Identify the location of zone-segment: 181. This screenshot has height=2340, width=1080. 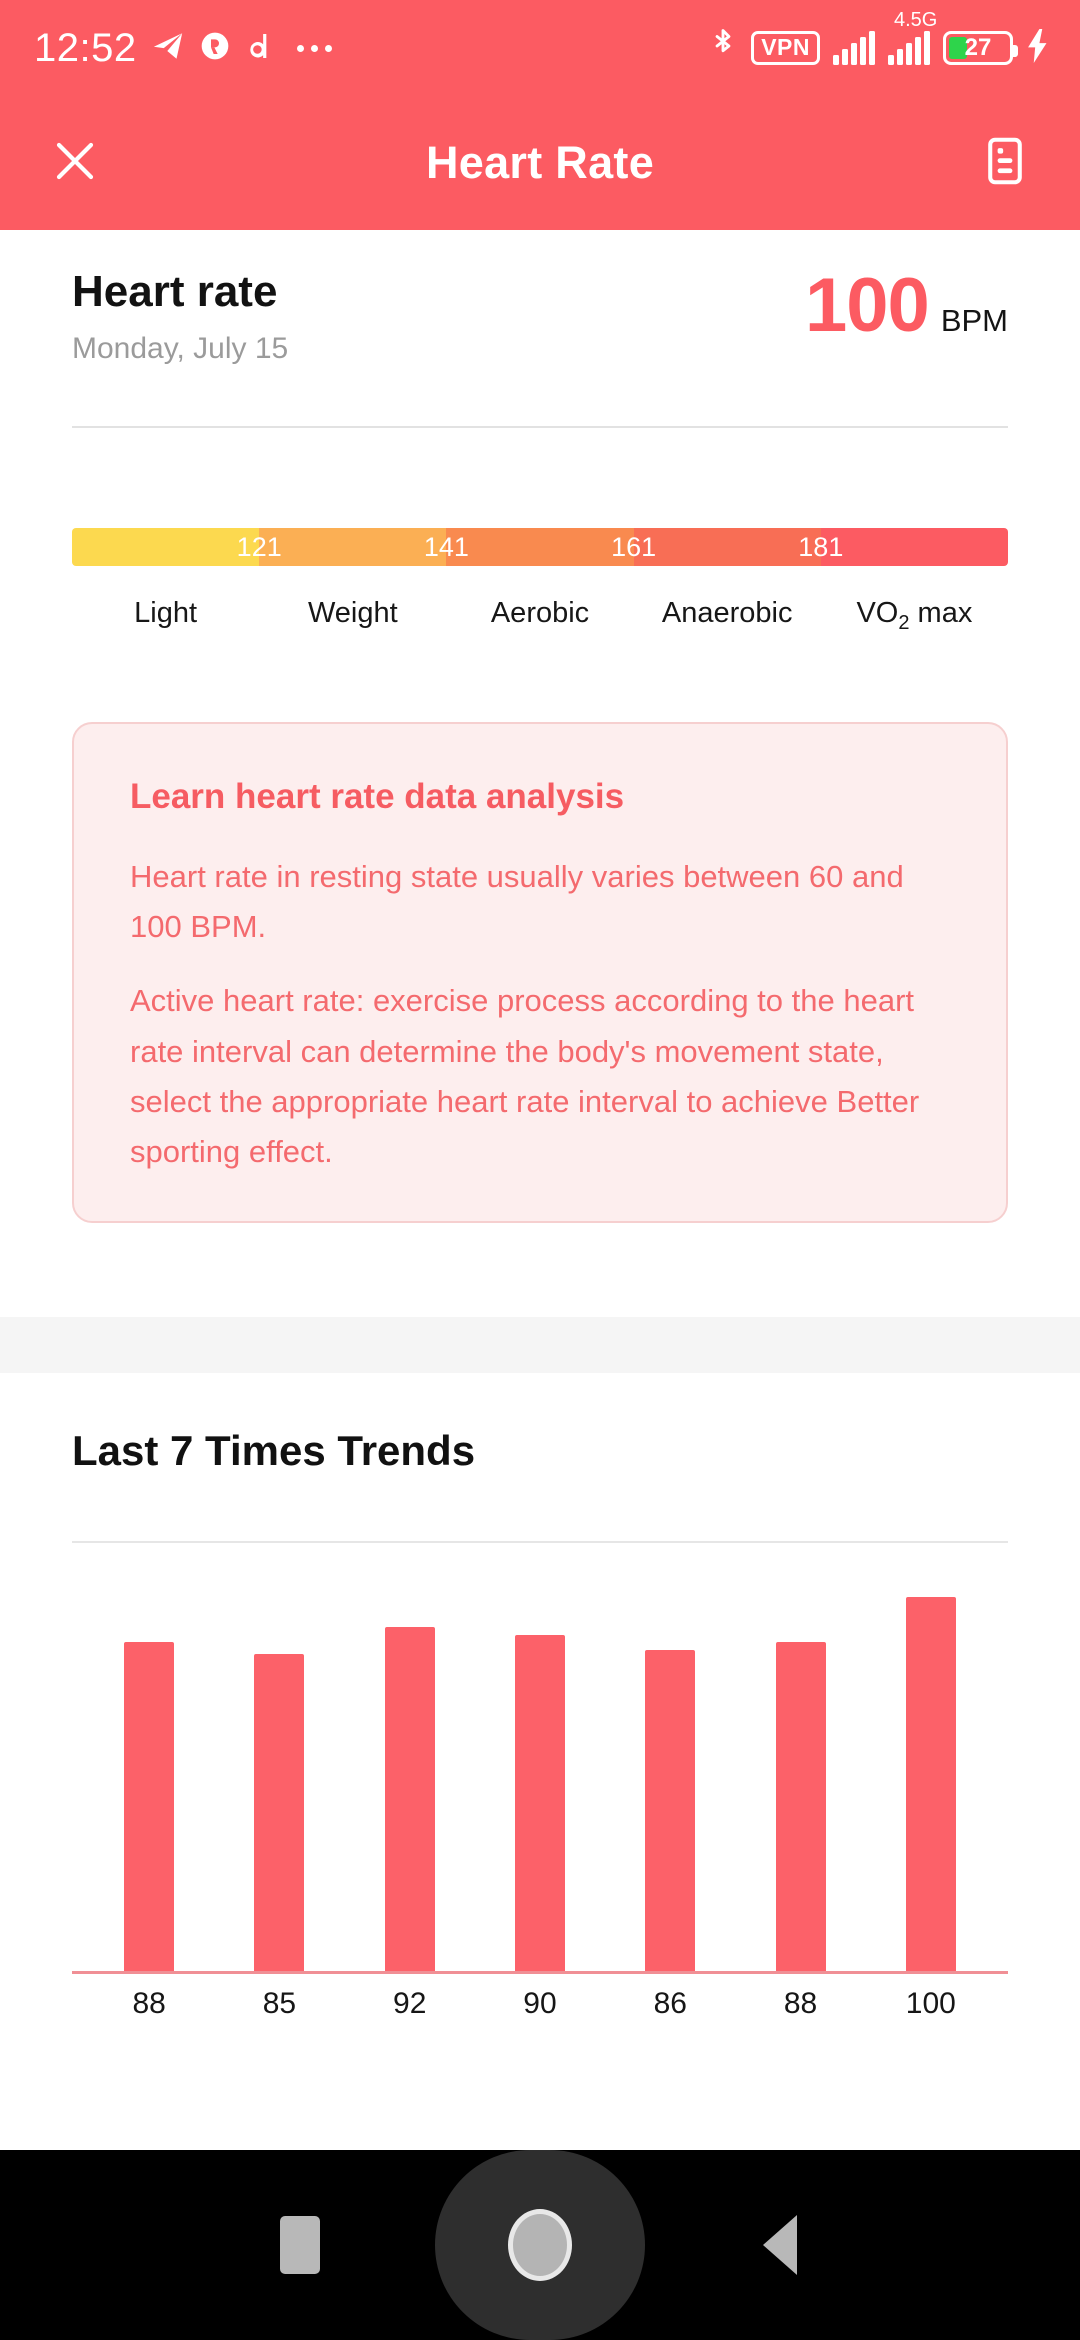
(903, 547).